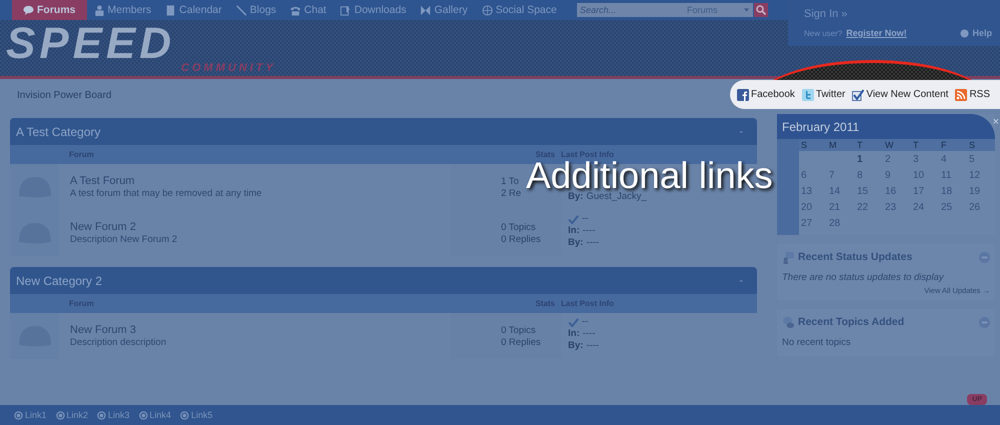  What do you see at coordinates (808, 94) in the screenshot?
I see `twitter-icon` at bounding box center [808, 94].